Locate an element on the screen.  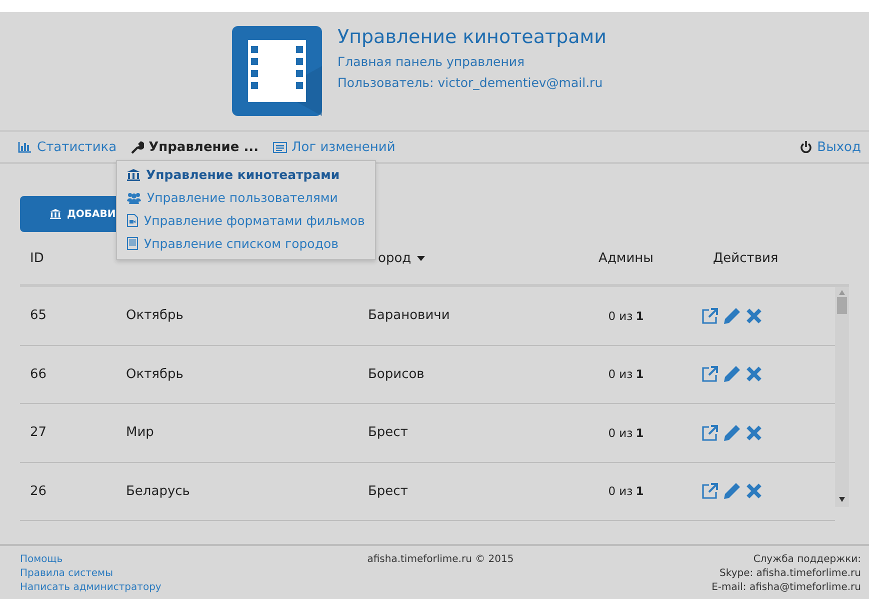
document-icon is located at coordinates (132, 243).